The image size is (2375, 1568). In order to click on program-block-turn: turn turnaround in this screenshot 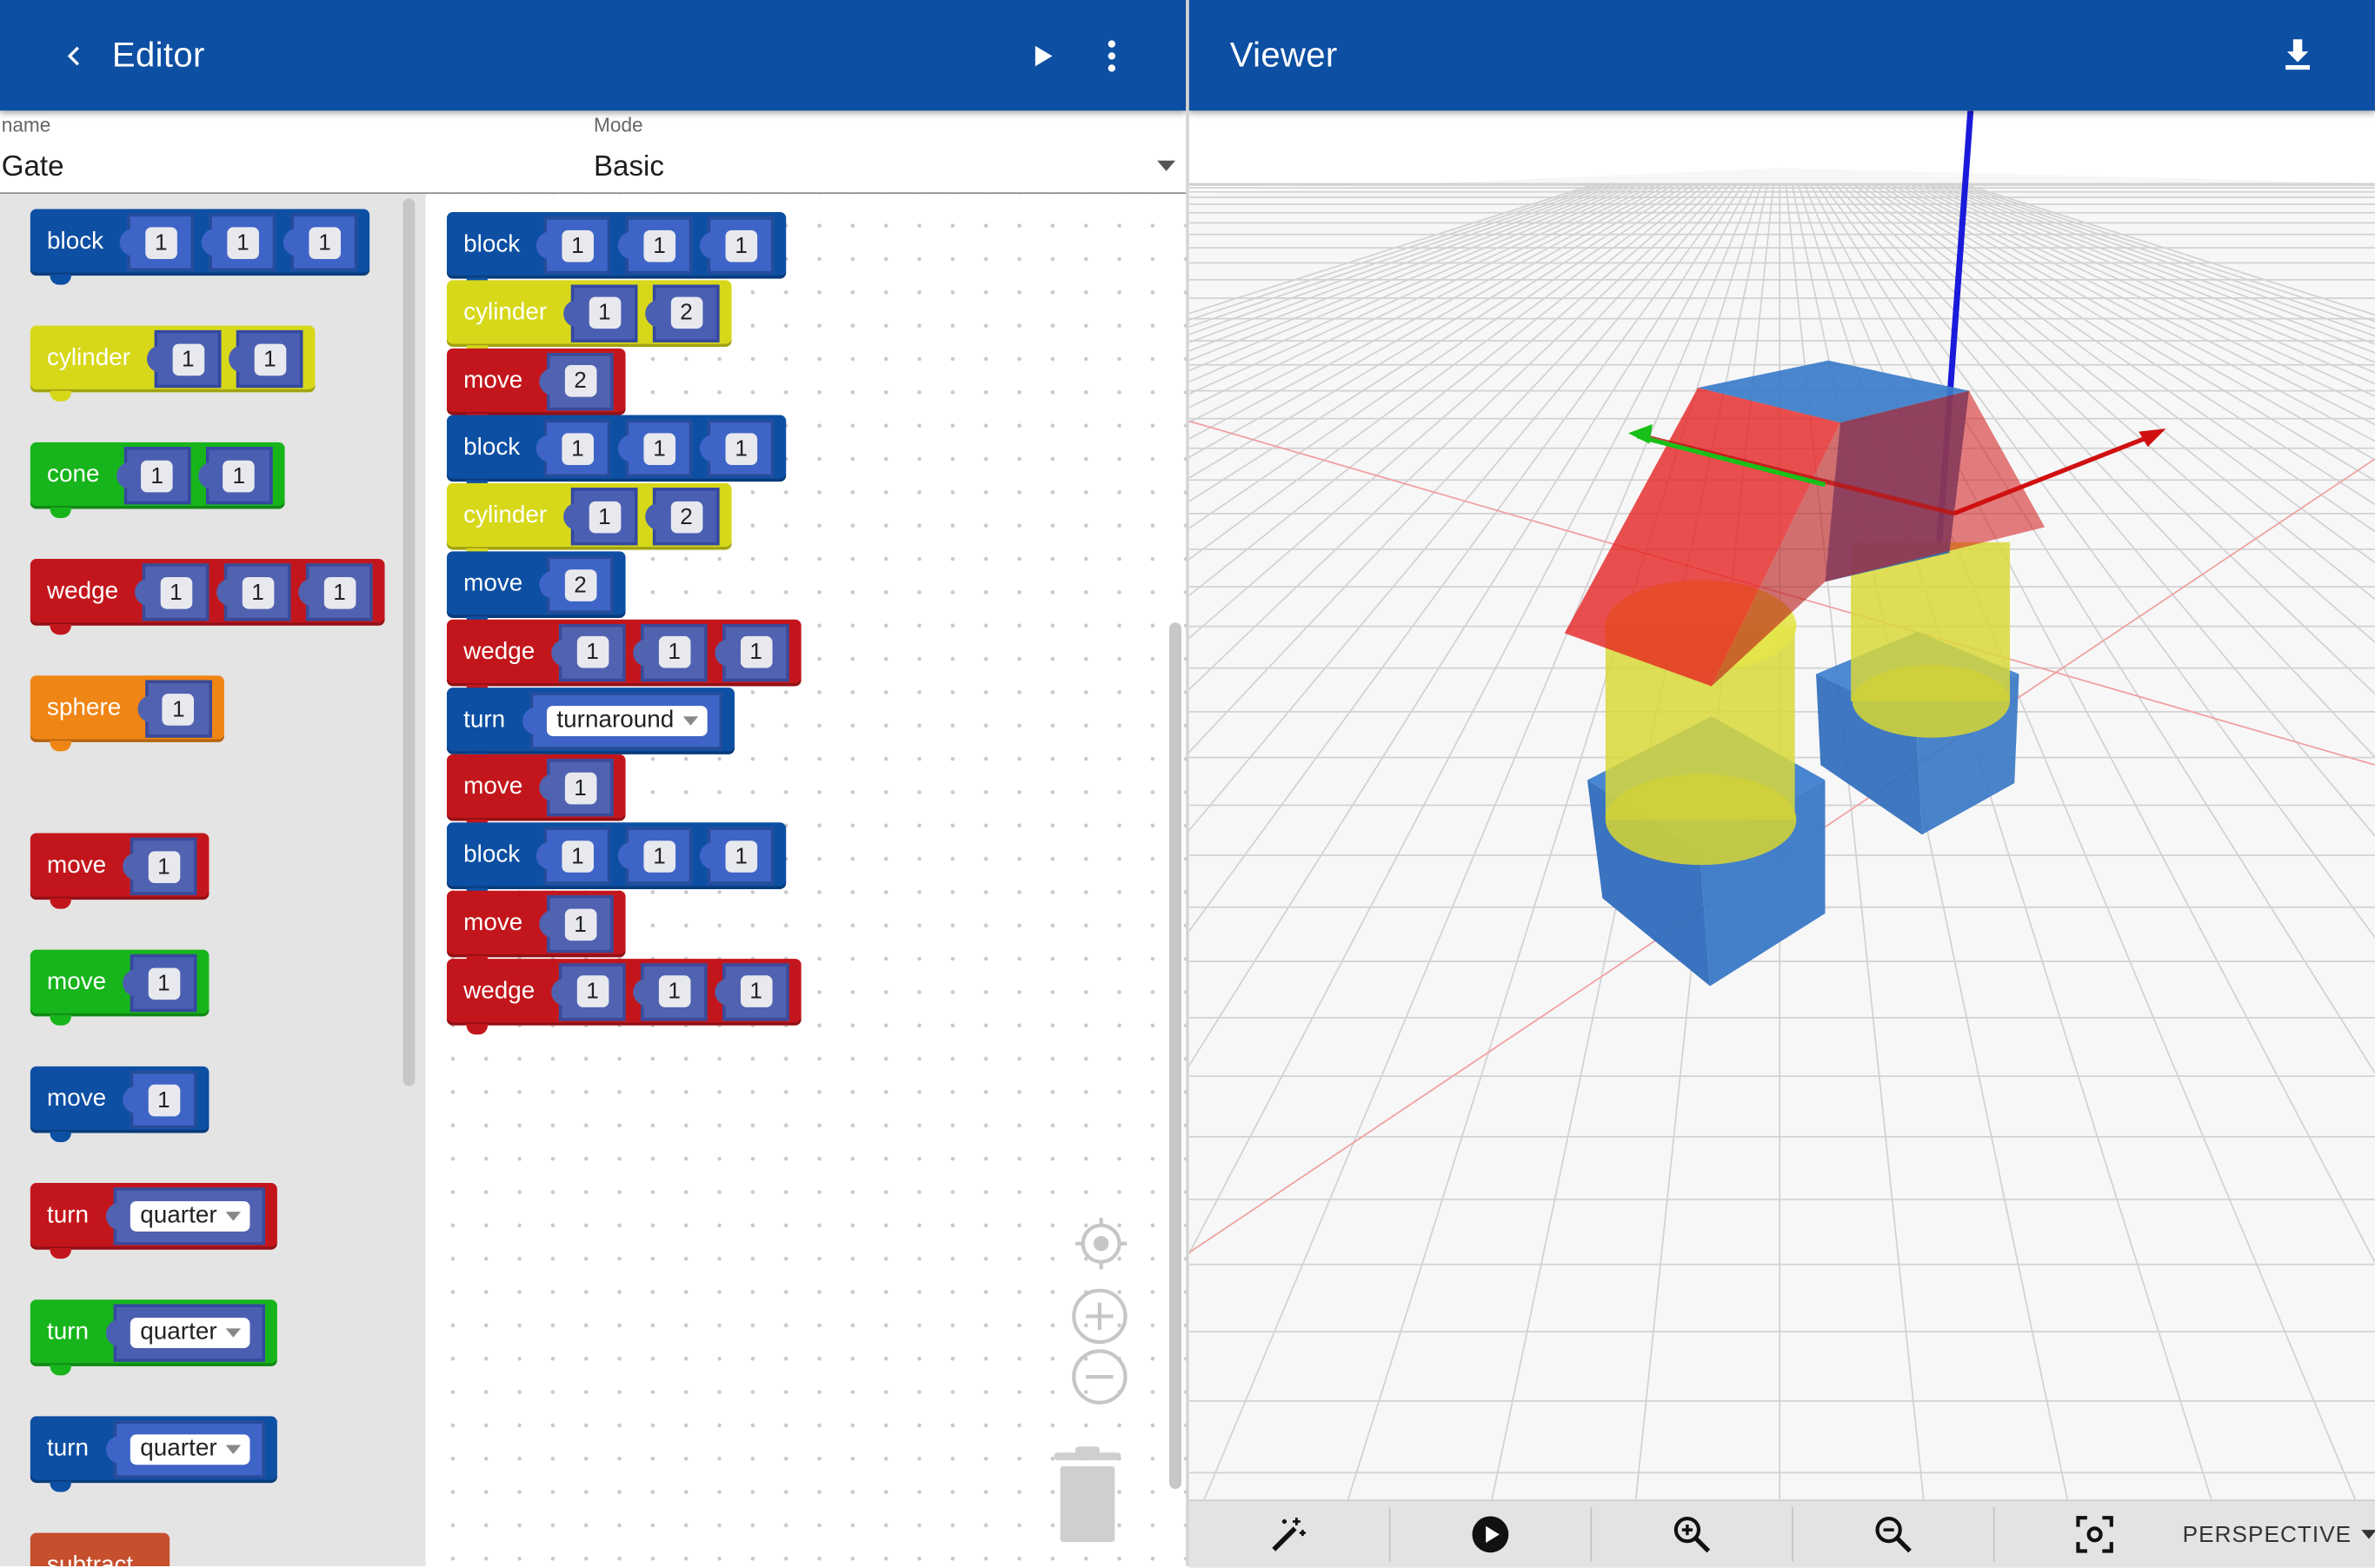, I will do `click(590, 725)`.